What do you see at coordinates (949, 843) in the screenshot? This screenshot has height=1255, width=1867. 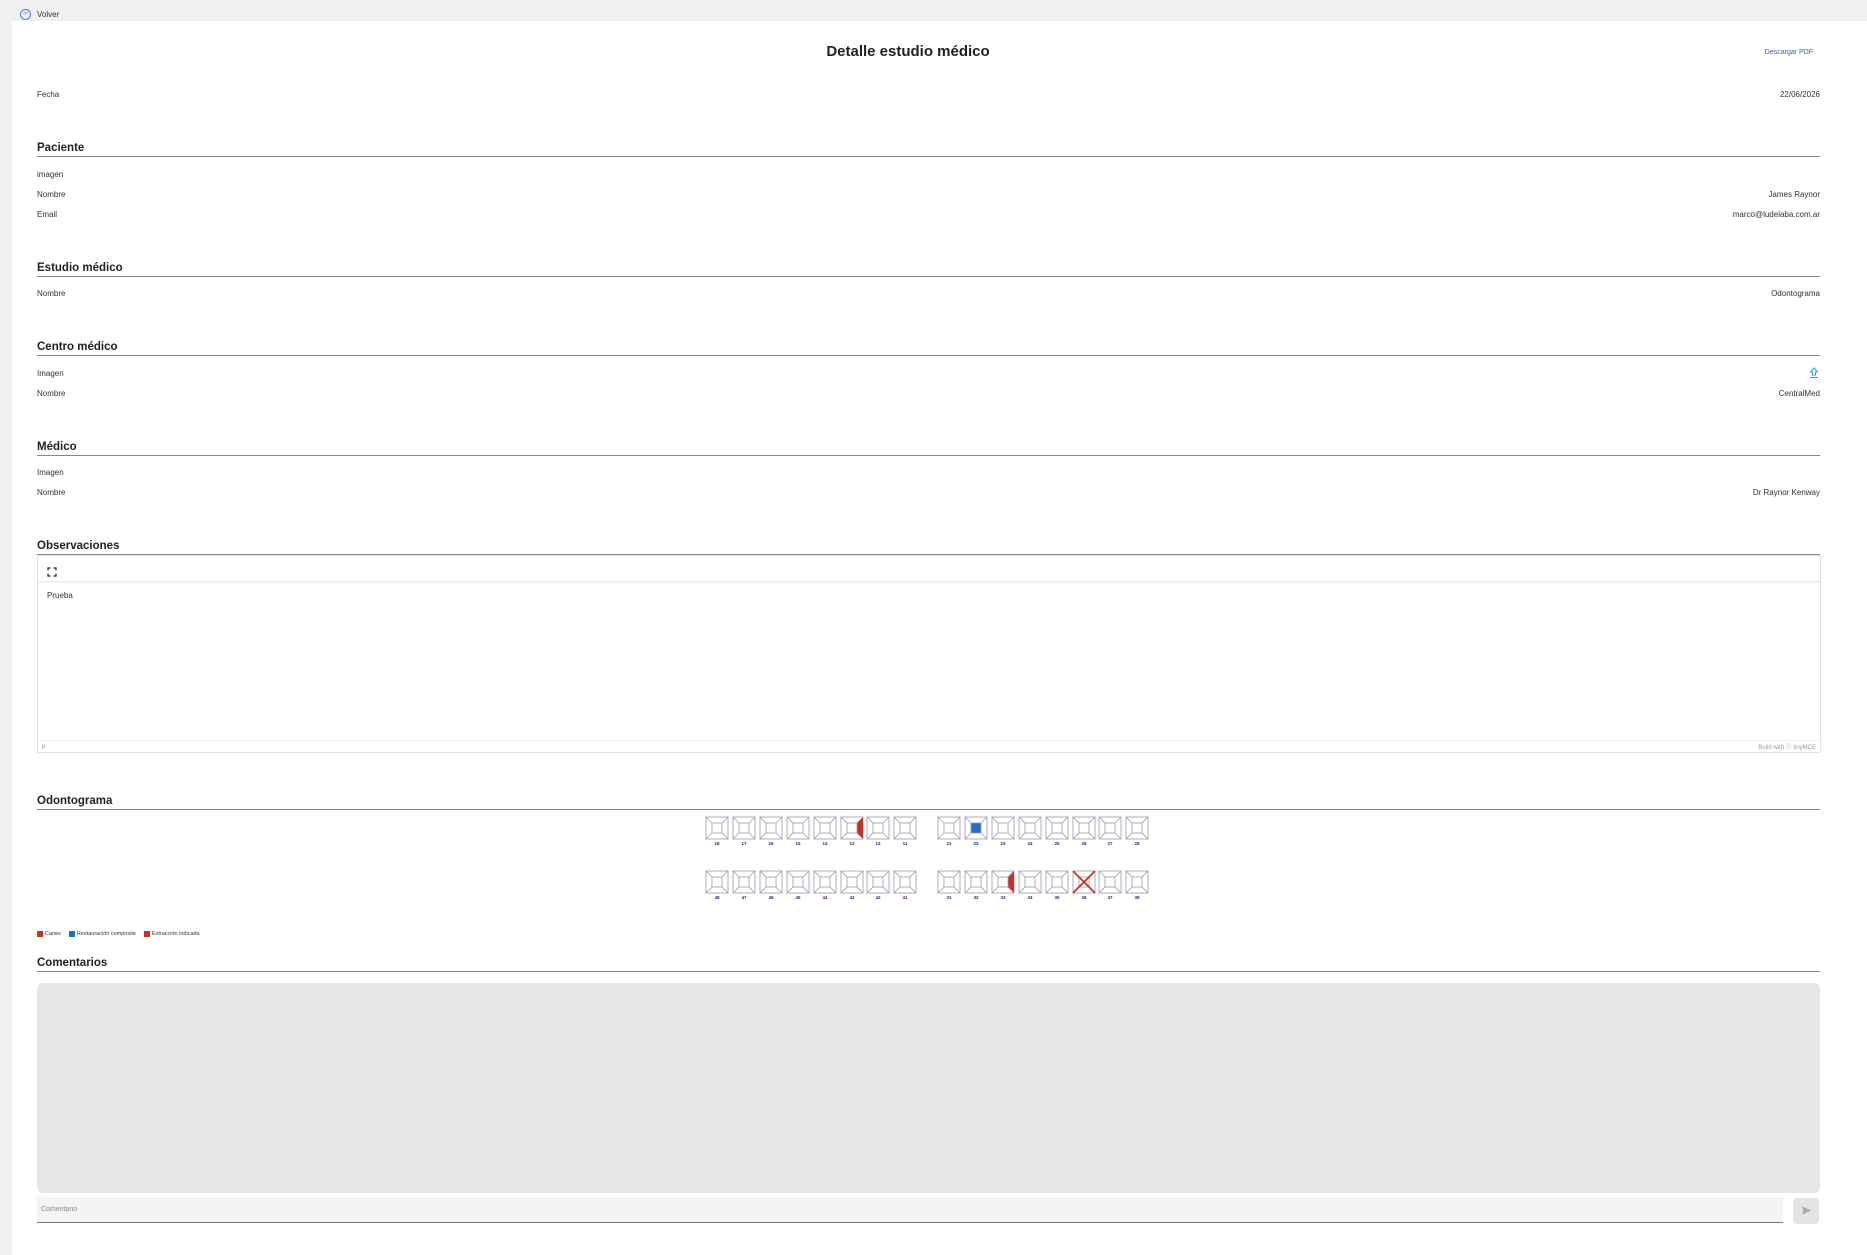 I see `tooth-number: 21` at bounding box center [949, 843].